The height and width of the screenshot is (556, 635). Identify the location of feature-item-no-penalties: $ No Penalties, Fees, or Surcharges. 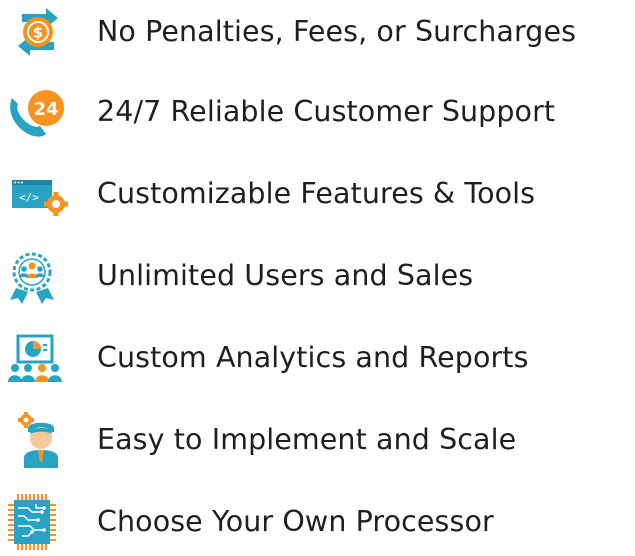
(317, 32).